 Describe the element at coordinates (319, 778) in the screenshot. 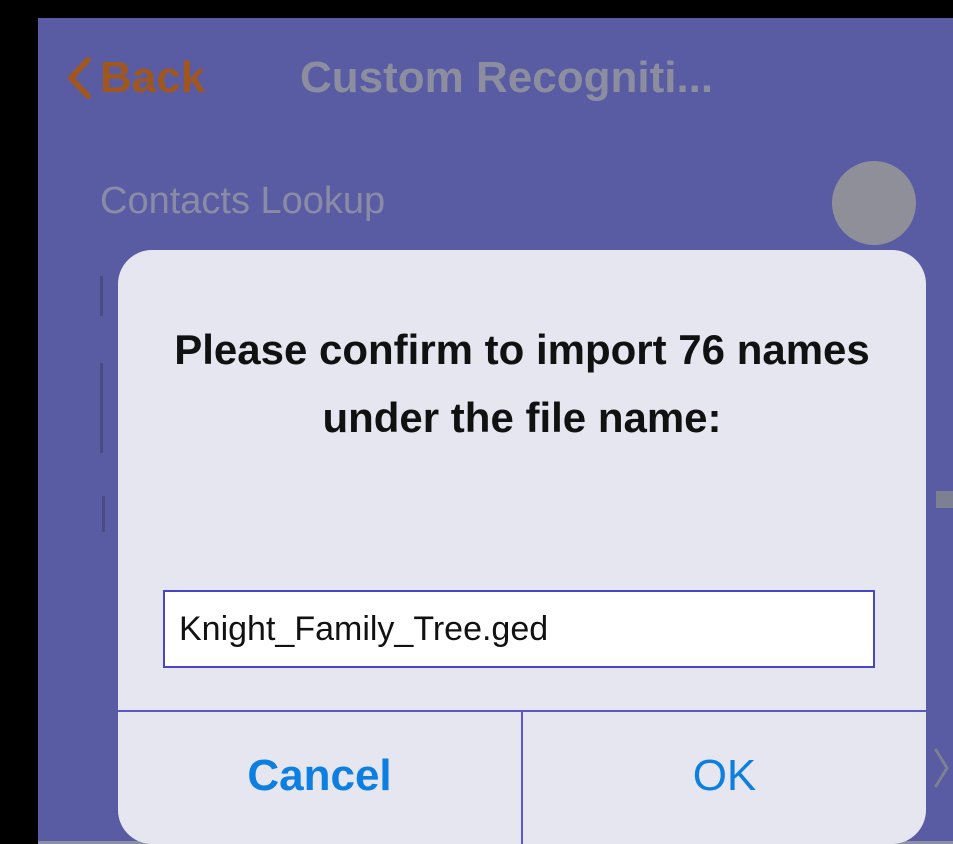

I see `cancel-button: Cancel` at that location.